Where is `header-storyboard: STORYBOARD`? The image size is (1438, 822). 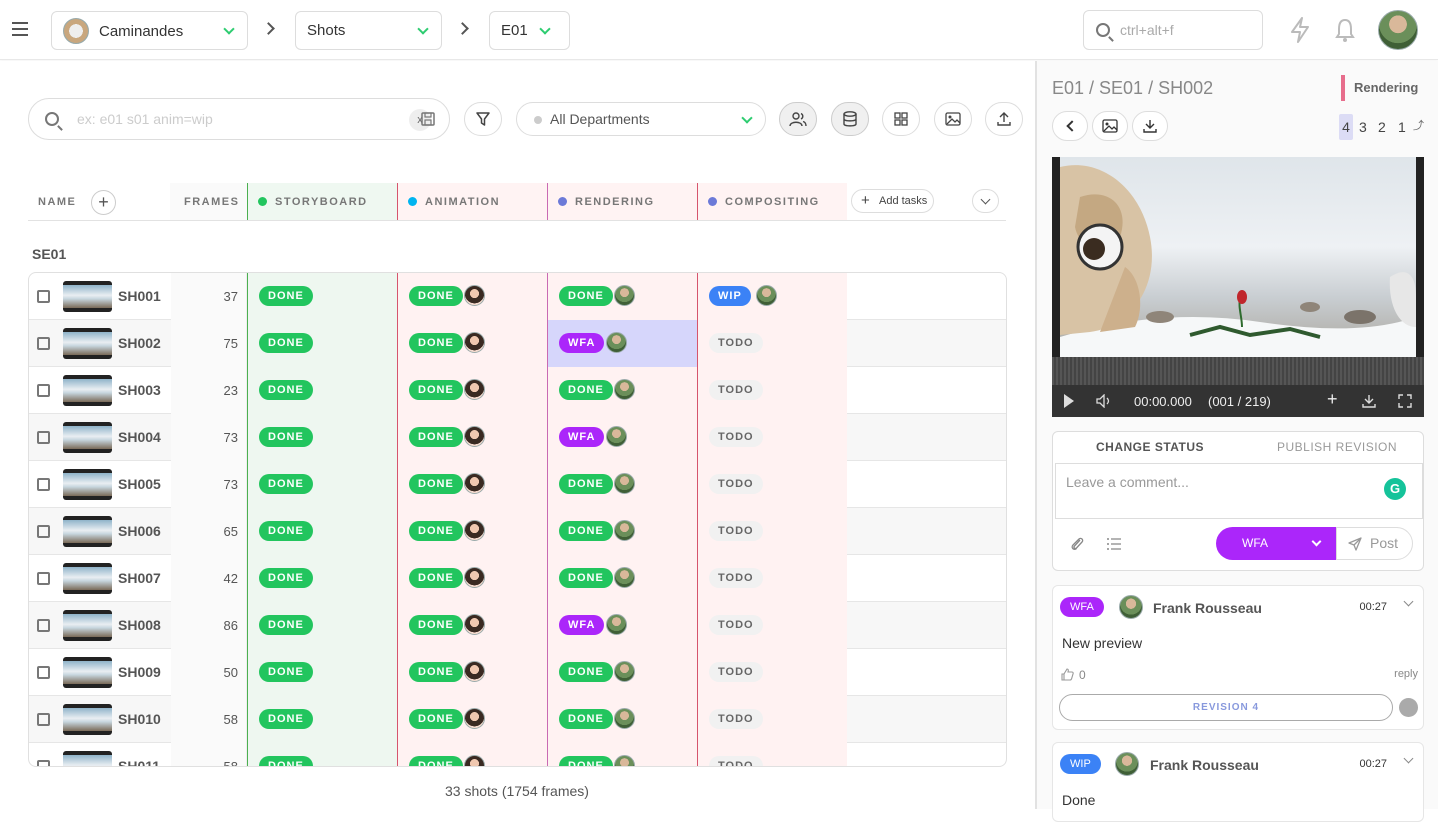
header-storyboard: STORYBOARD is located at coordinates (313, 201).